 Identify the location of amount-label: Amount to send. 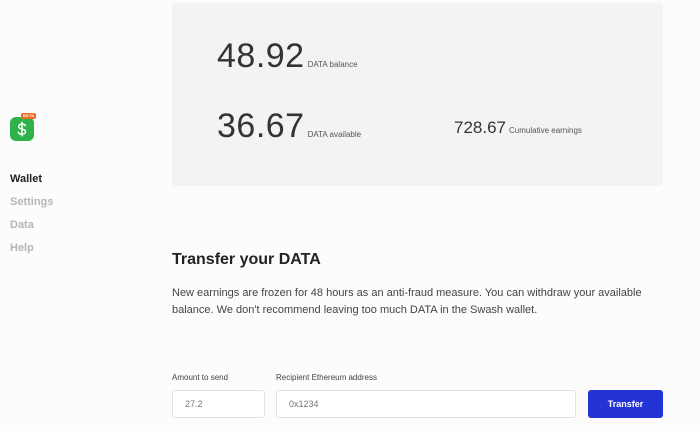
(200, 377).